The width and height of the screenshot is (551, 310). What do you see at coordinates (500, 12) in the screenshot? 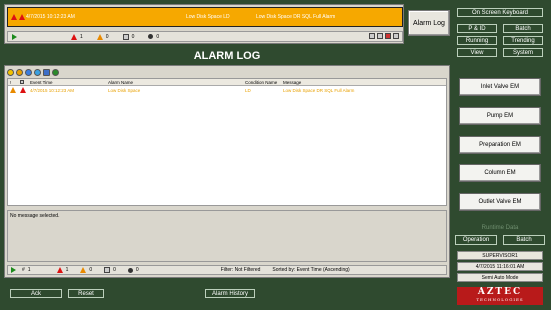
I see `onscreen-keyboard-button: On Screen Keyboard` at bounding box center [500, 12].